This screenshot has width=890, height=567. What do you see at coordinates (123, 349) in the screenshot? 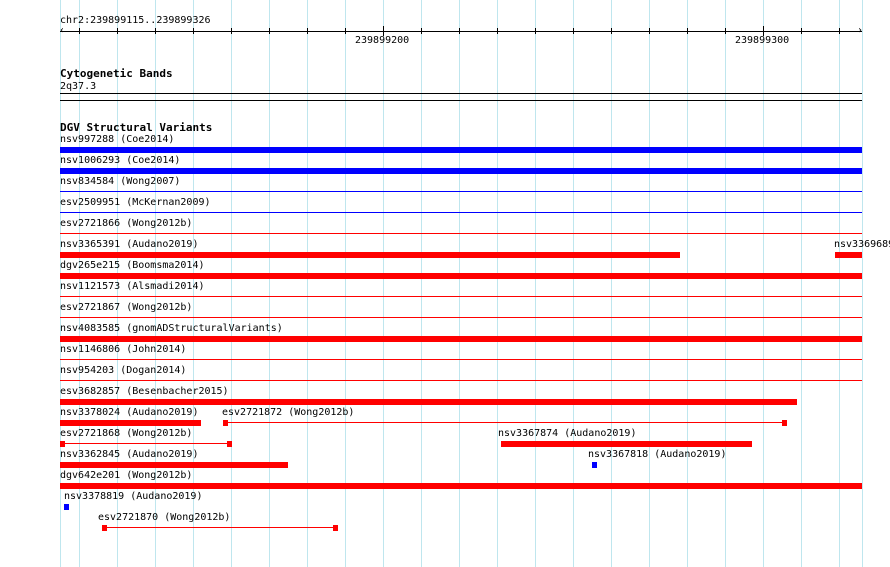
I see `feature-label: nsv1146806 (John2014)` at bounding box center [123, 349].